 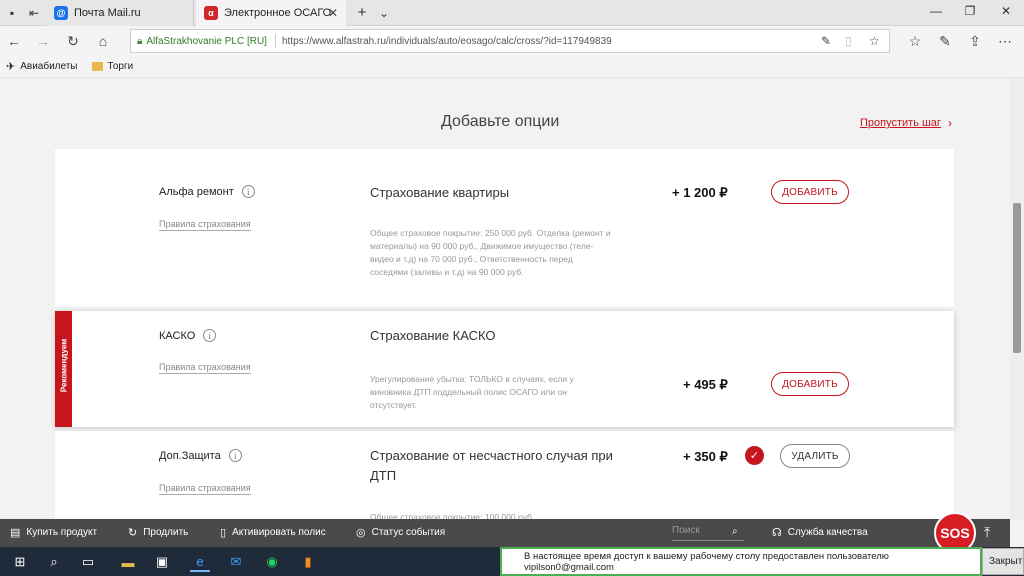 What do you see at coordinates (64, 365) in the screenshot?
I see `recommended-label: Рекомендуем` at bounding box center [64, 365].